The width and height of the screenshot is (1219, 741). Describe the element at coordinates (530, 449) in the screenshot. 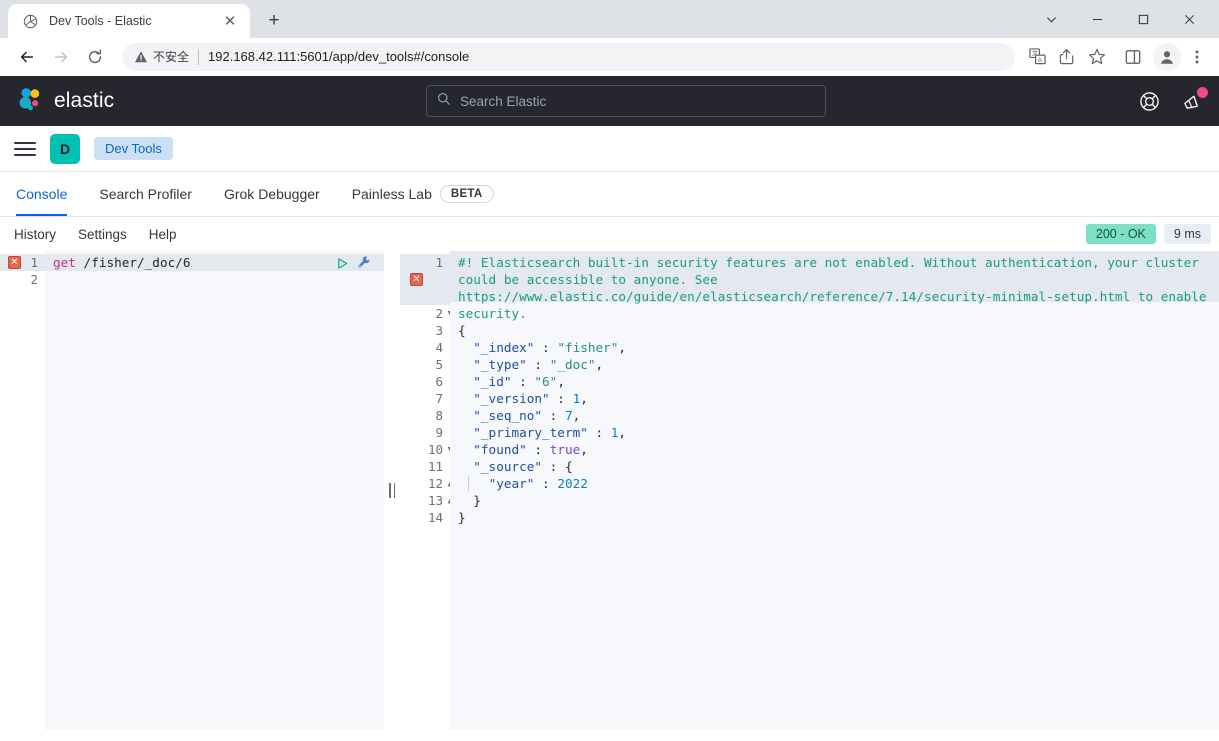

I see `response-code-line: "found" : true,` at that location.